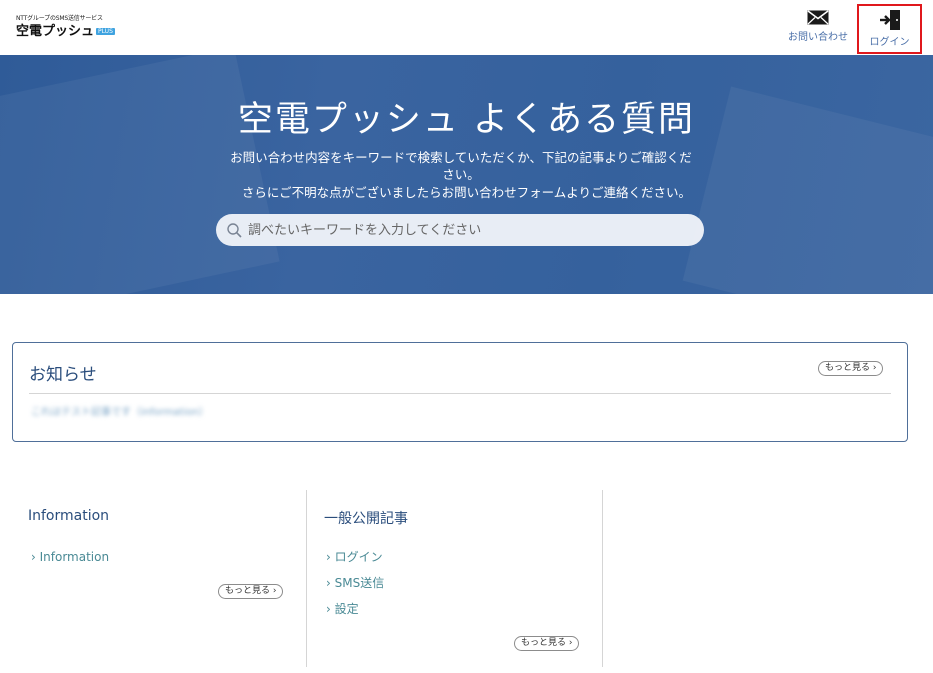 Image resolution: width=933 pixels, height=673 pixels. I want to click on category-public-articles: 一般公開記事 › ログイン › SMS送信 › 設定 もっと見る ›, so click(454, 578).